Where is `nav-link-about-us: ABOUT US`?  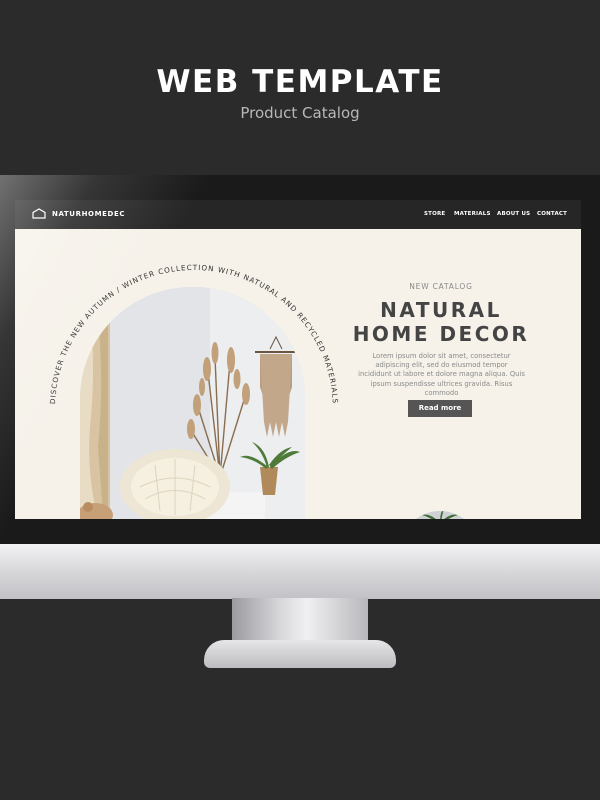 nav-link-about-us: ABOUT US is located at coordinates (513, 214).